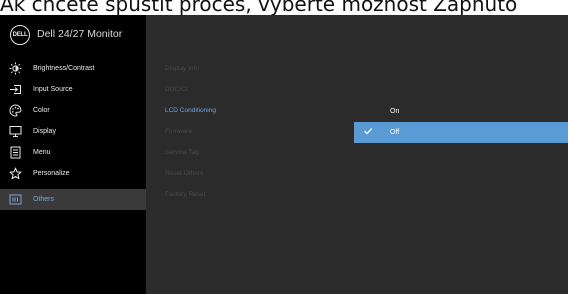 This screenshot has height=294, width=568. Describe the element at coordinates (80, 34) in the screenshot. I see `monitor-model-title: Dell 24/27 Monitor` at that location.